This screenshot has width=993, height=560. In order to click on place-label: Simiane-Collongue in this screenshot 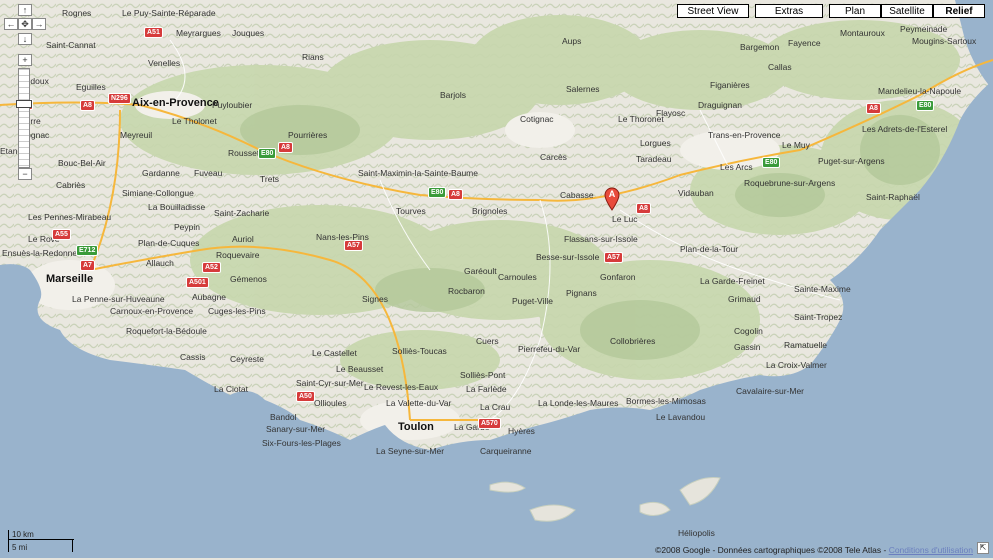, I will do `click(158, 193)`.